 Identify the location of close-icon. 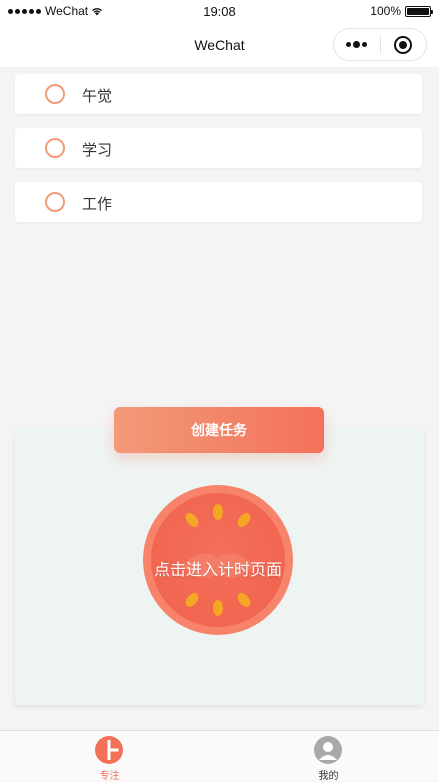
(403, 44).